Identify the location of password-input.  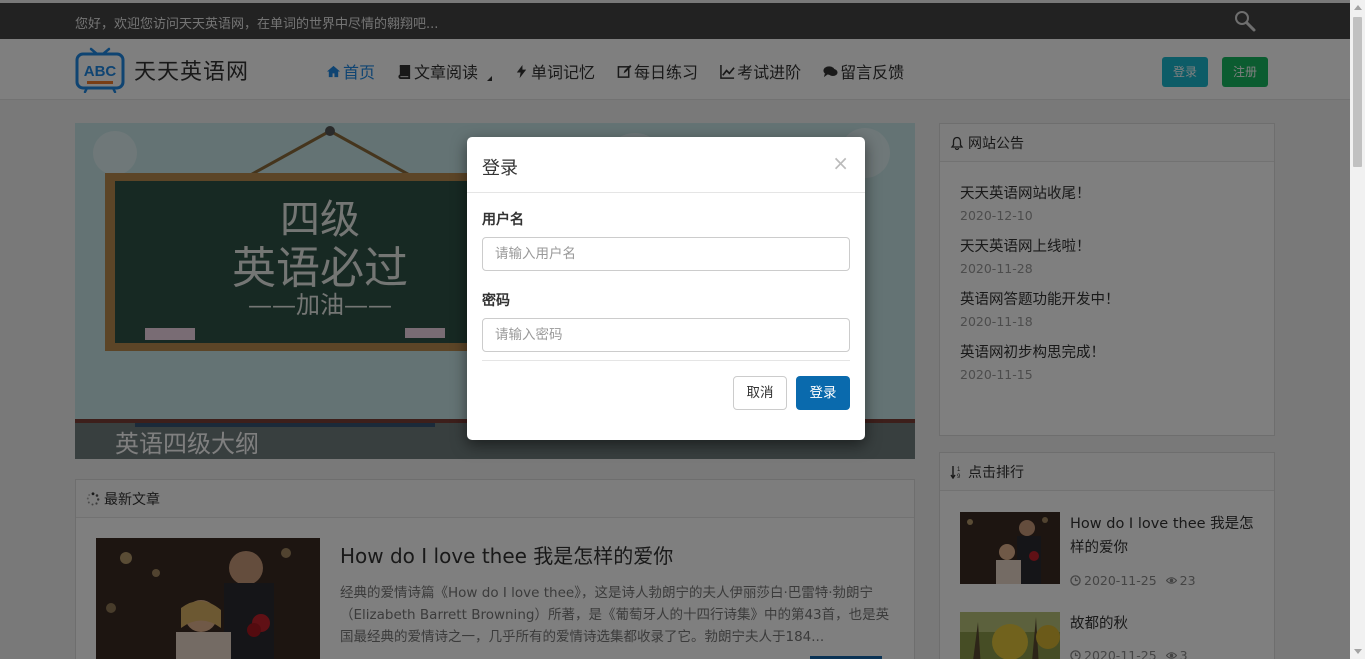
(666, 335).